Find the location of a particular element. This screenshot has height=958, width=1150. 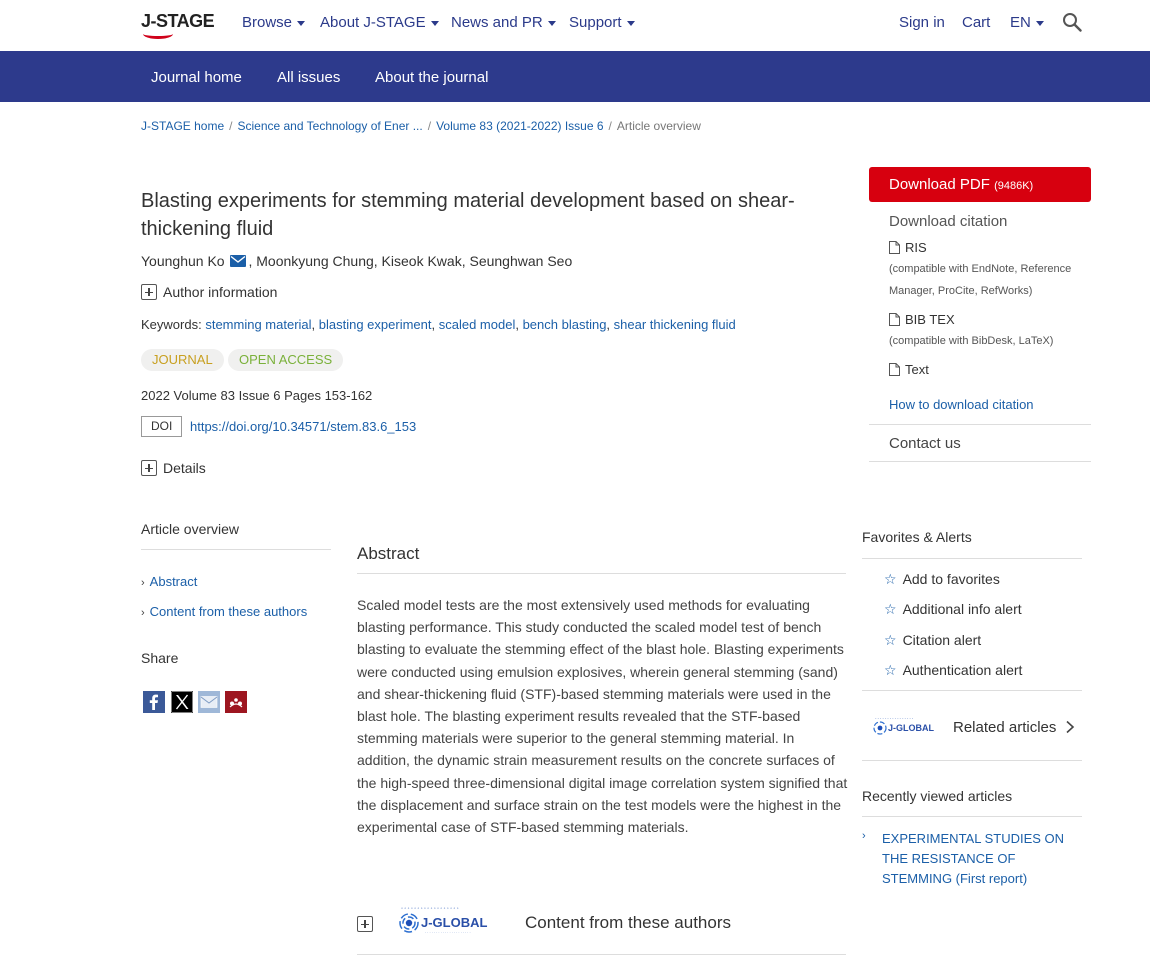

keywords-label: Keywords: is located at coordinates (171, 324).